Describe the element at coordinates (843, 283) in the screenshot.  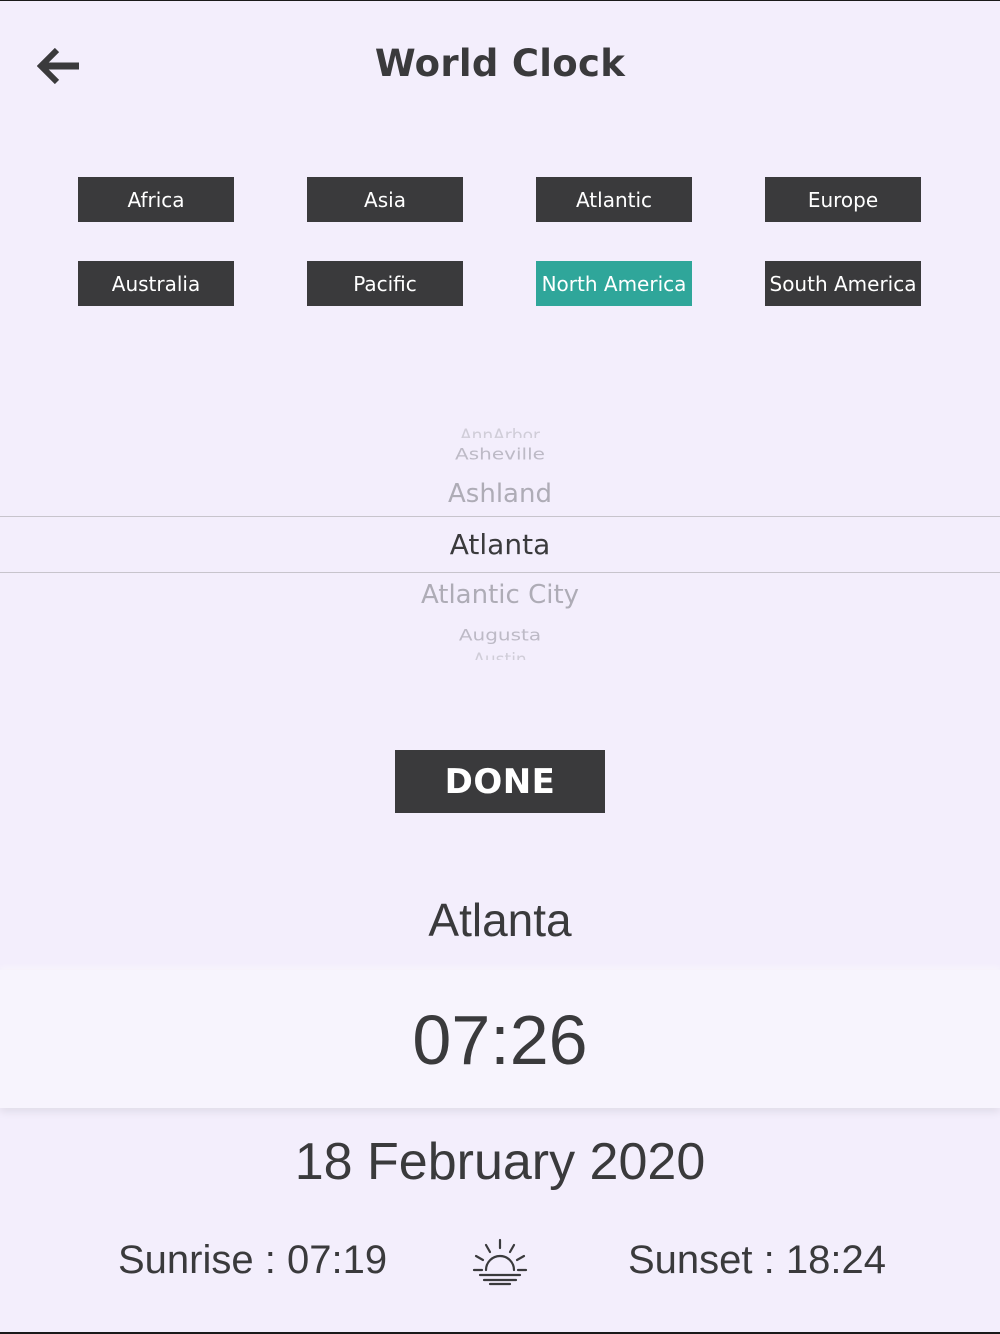
I see `region-button-south-america: South America` at that location.